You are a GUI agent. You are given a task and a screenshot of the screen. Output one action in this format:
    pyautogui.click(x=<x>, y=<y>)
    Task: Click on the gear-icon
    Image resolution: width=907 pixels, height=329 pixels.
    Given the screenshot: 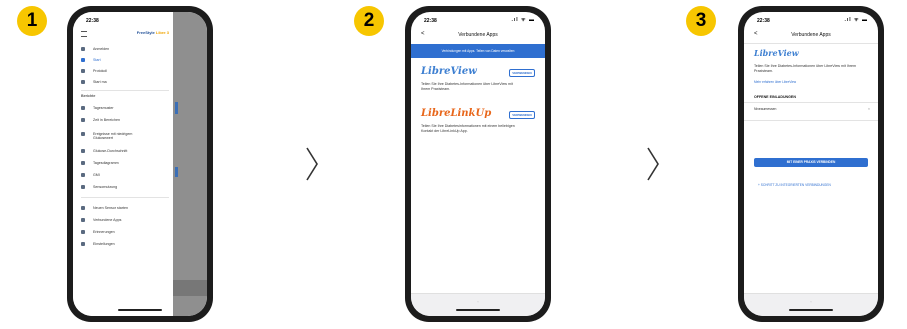 What is the action you would take?
    pyautogui.click(x=83, y=244)
    